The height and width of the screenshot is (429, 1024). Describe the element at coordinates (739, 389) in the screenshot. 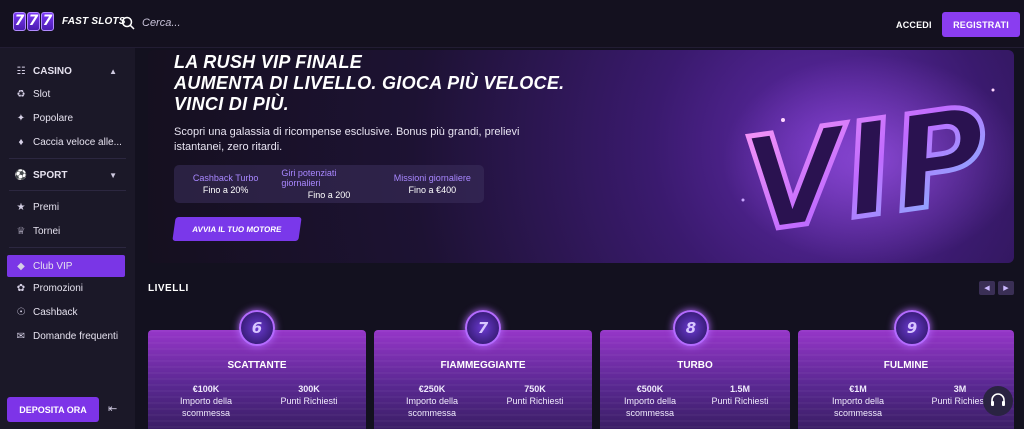

I see `points-value: 1.5M` at that location.